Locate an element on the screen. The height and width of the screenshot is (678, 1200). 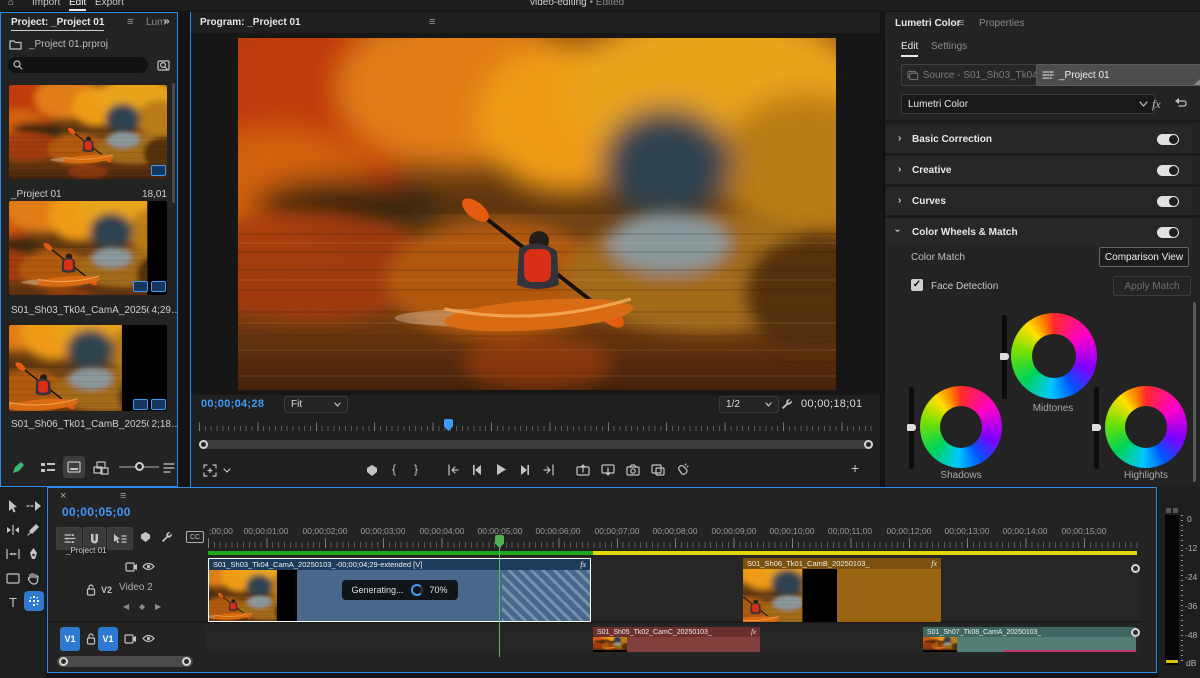
tab-settings: Settings is located at coordinates (949, 46).